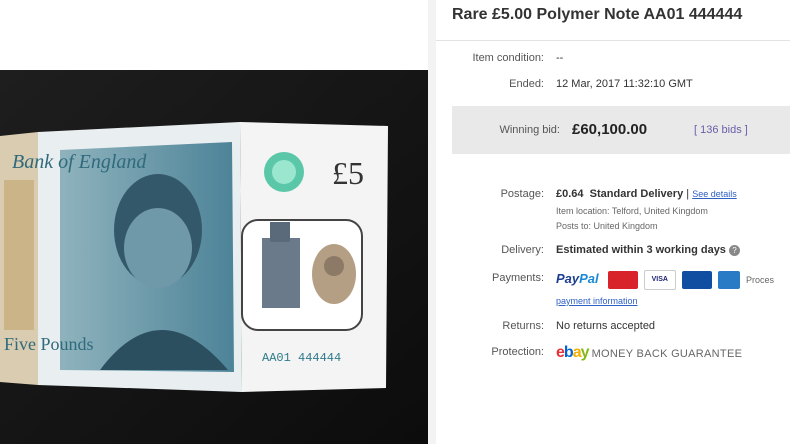  I want to click on maestro-icon, so click(696, 280).